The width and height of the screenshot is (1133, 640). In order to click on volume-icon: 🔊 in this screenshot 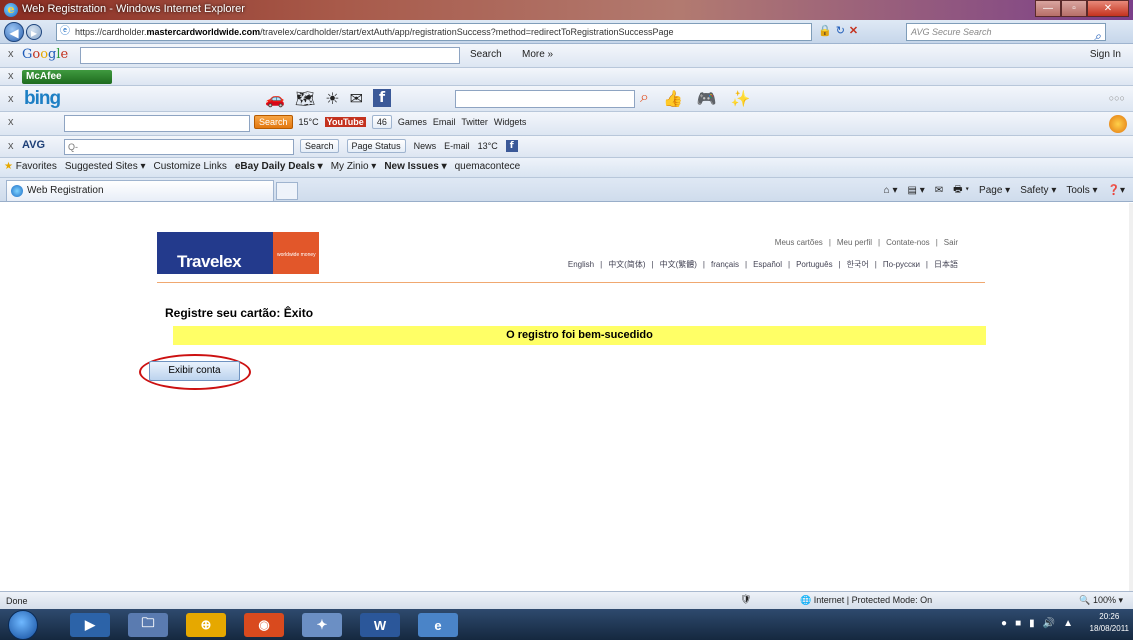, I will do `click(1049, 623)`.